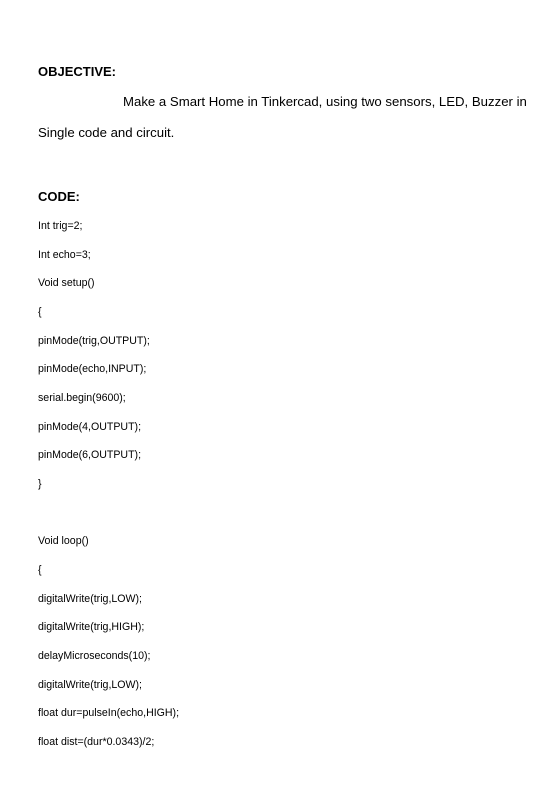 This screenshot has height=785, width=553. What do you see at coordinates (94, 341) in the screenshot?
I see `code-line: pinMode(trig,OUTPUT);` at bounding box center [94, 341].